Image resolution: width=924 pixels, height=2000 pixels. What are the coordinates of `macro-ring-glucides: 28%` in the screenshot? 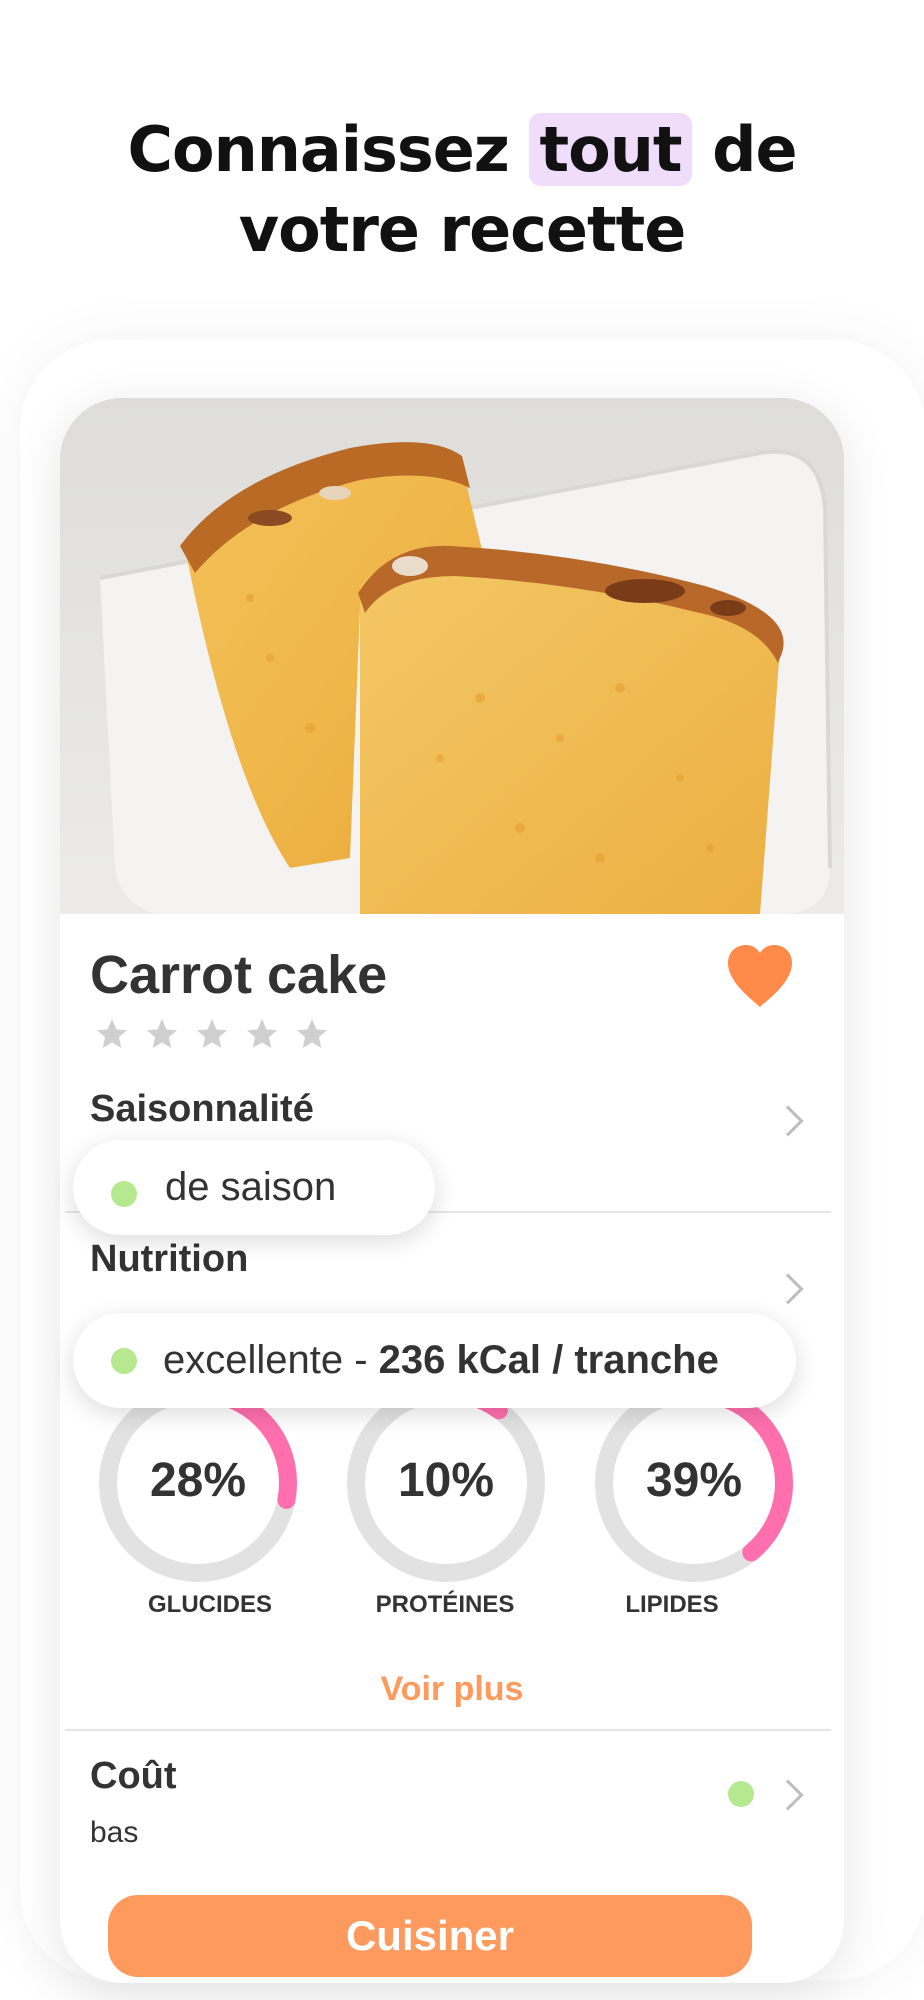 It's located at (198, 1483).